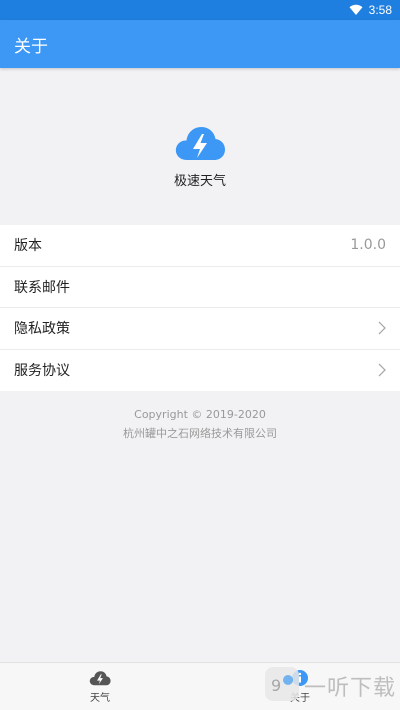 The image size is (400, 710). Describe the element at coordinates (28, 246) in the screenshot. I see `version-label: 版本` at that location.